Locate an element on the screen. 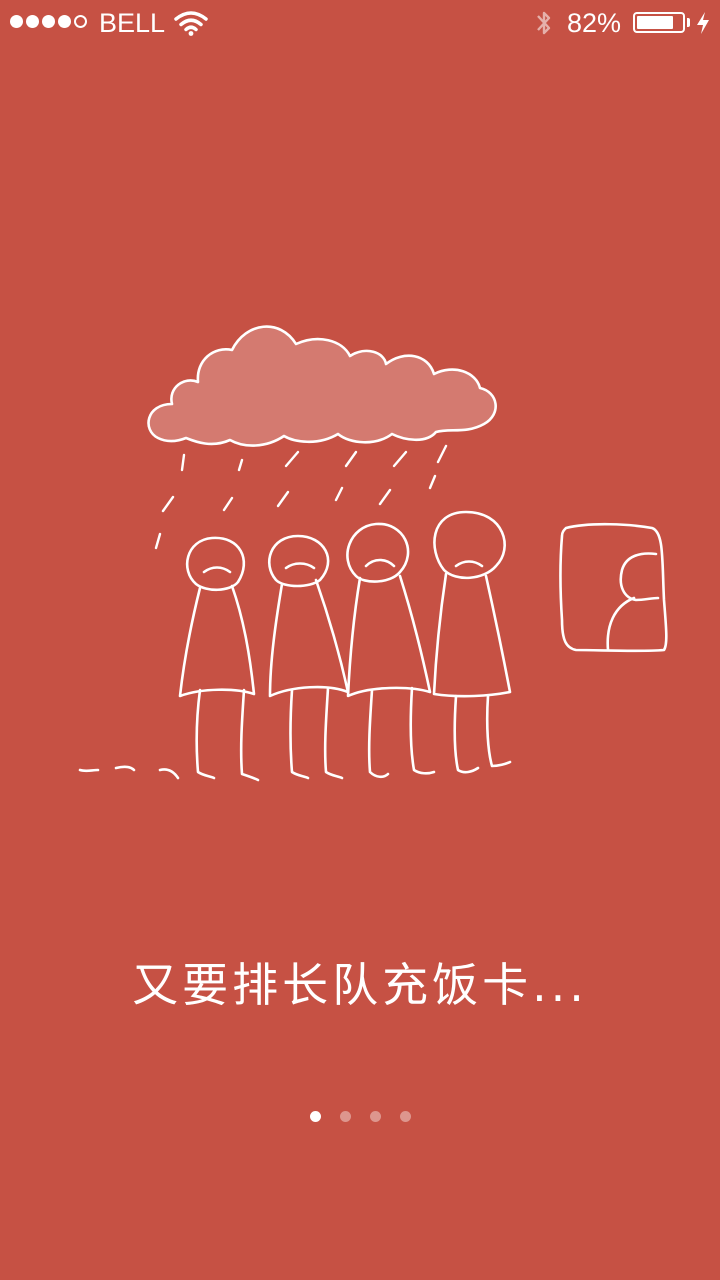 Image resolution: width=720 pixels, height=1280 pixels. signal-strength-icon is located at coordinates (48, 21).